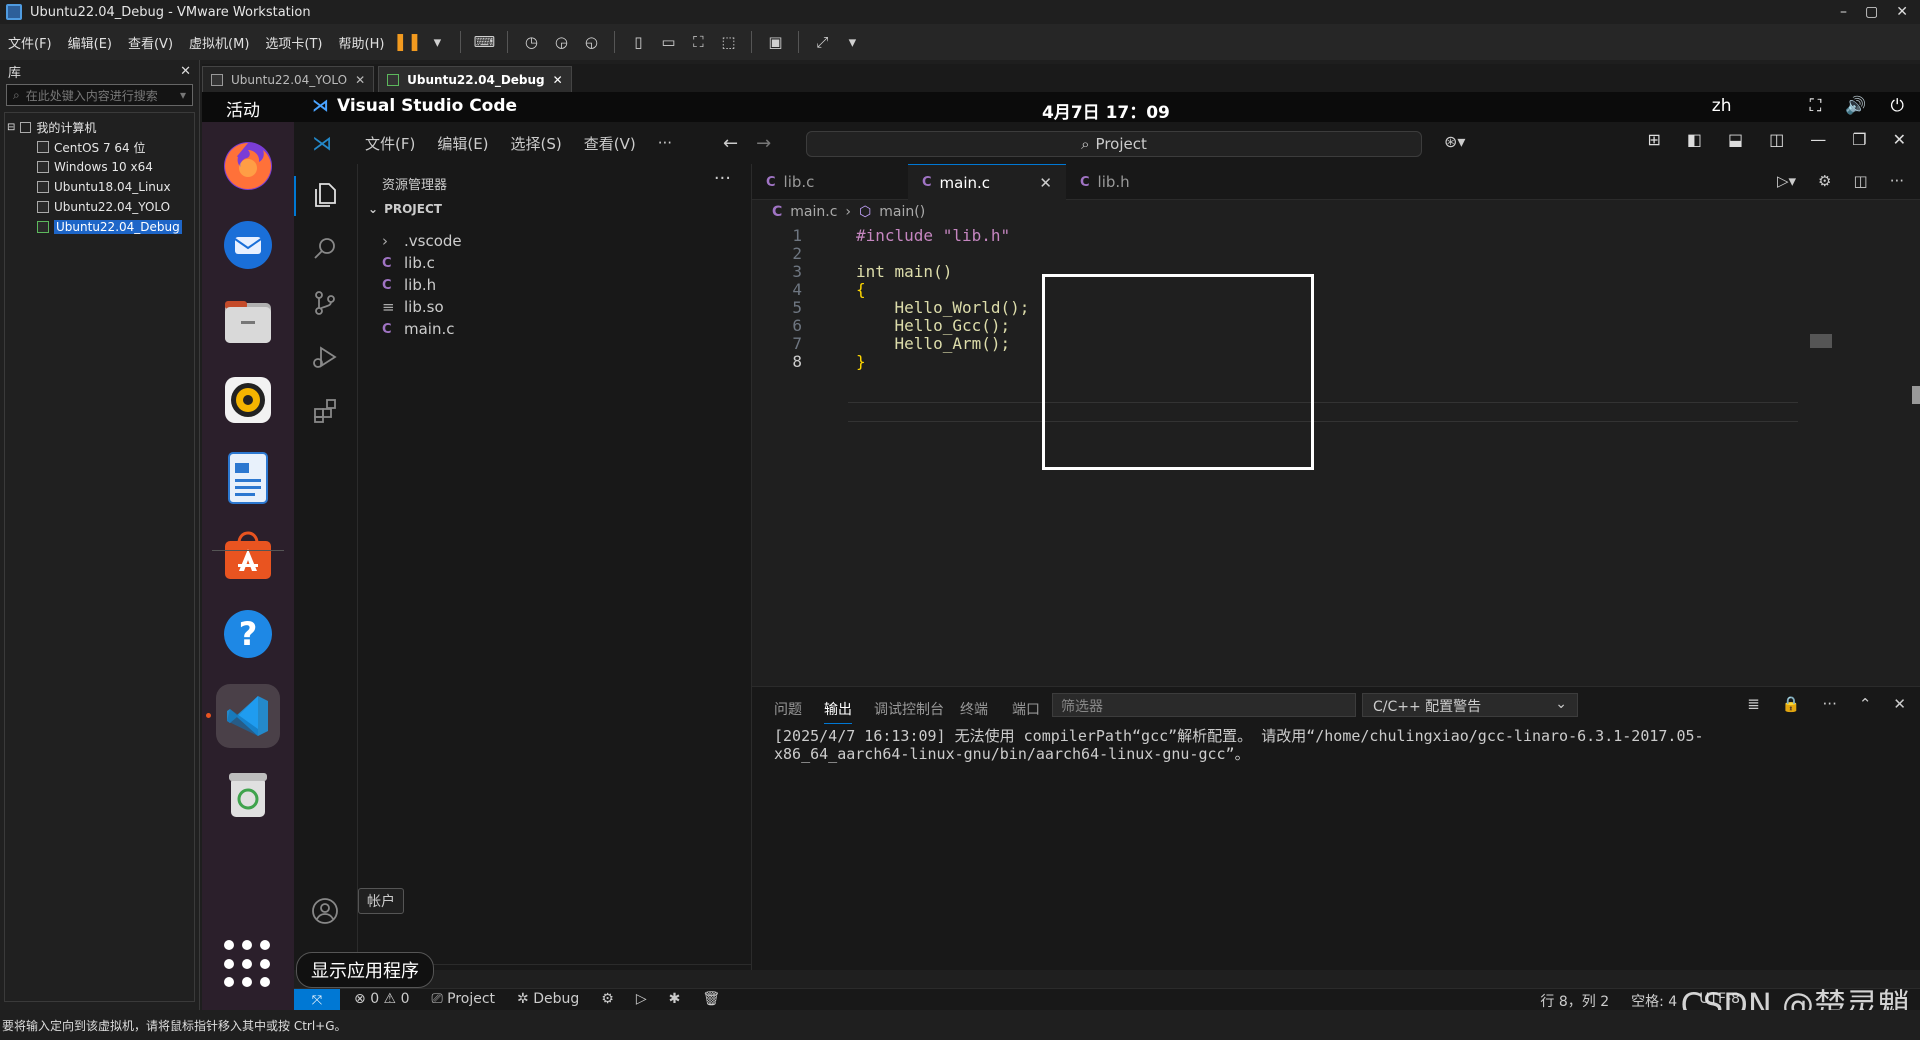 The height and width of the screenshot is (1040, 1920). Describe the element at coordinates (1859, 139) in the screenshot. I see `restore-icon: ❐` at that location.